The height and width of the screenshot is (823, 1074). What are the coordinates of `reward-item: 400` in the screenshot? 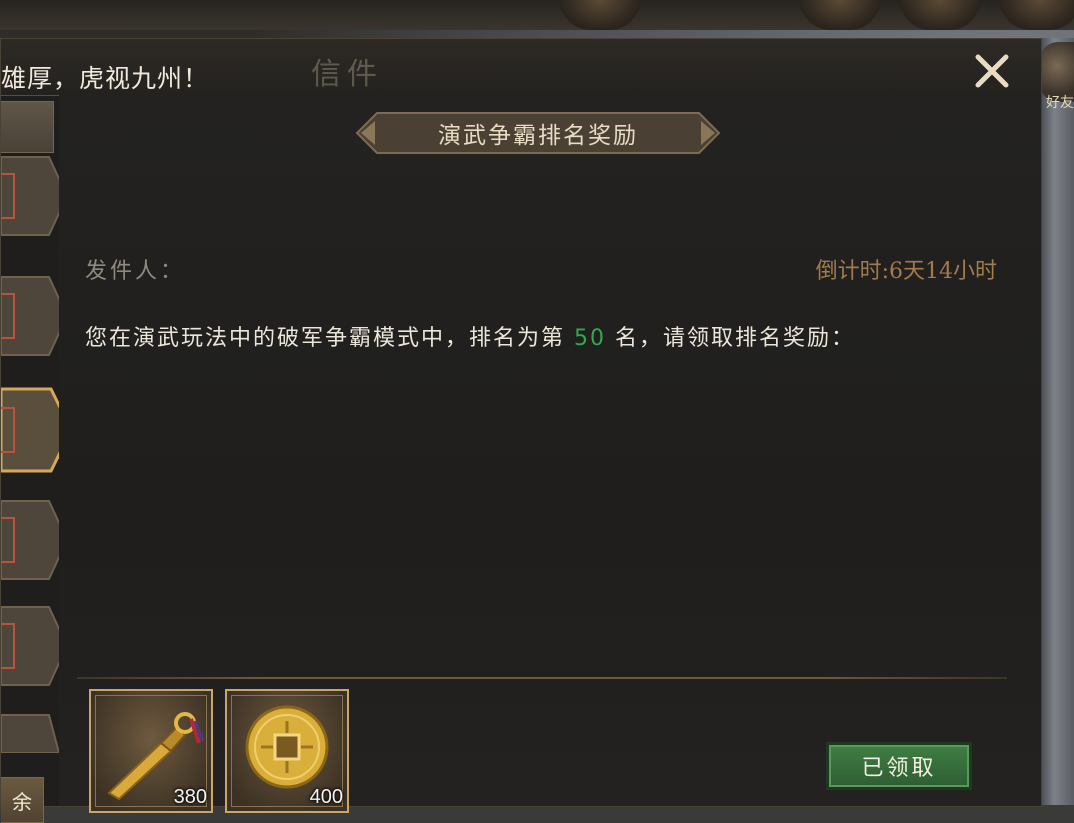 It's located at (287, 751).